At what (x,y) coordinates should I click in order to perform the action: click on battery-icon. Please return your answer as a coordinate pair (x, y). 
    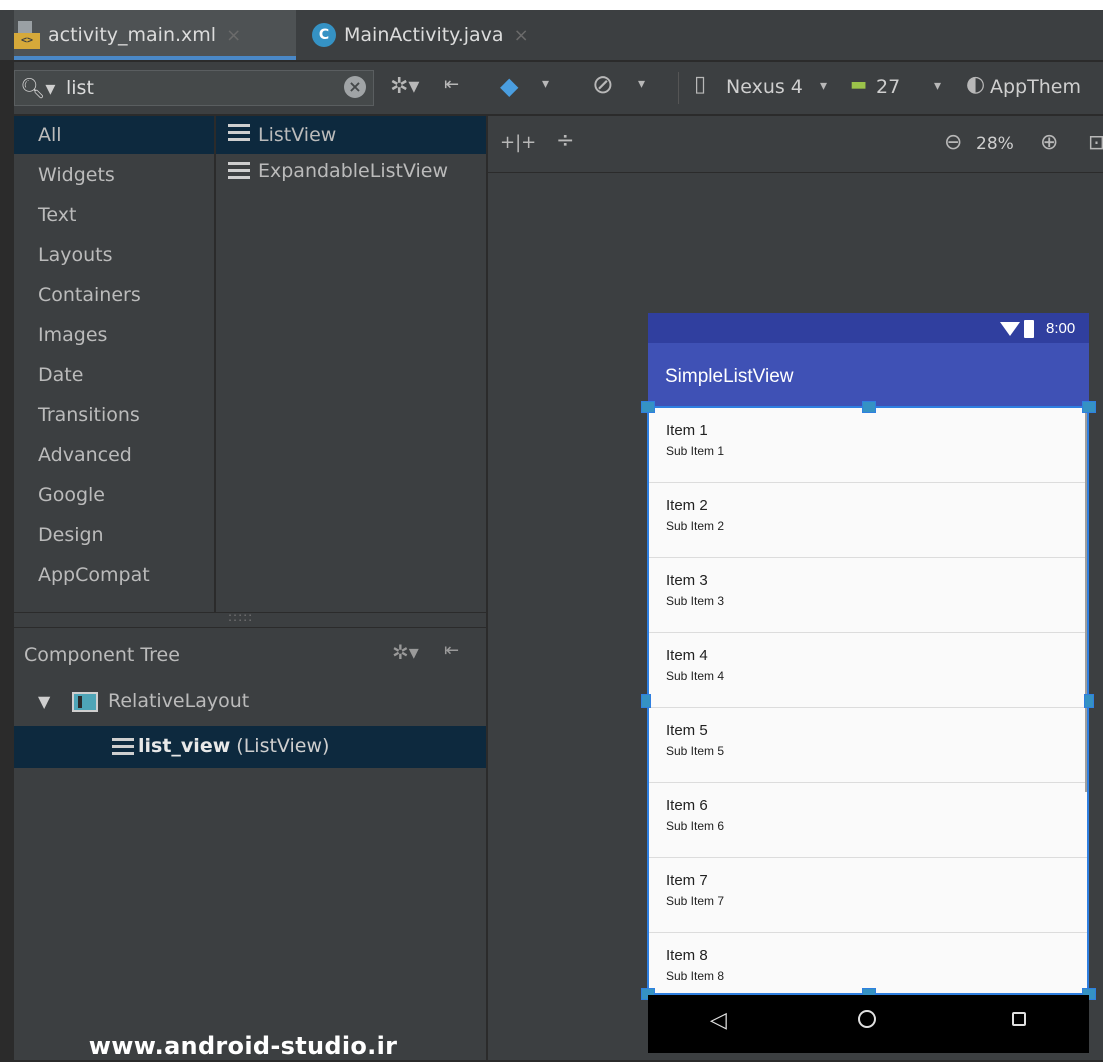
    Looking at the image, I should click on (1029, 329).